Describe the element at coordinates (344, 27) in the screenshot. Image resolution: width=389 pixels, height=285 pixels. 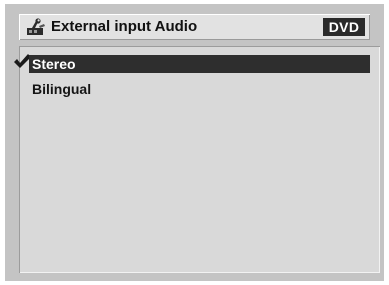
I see `source-badge: DVD` at that location.